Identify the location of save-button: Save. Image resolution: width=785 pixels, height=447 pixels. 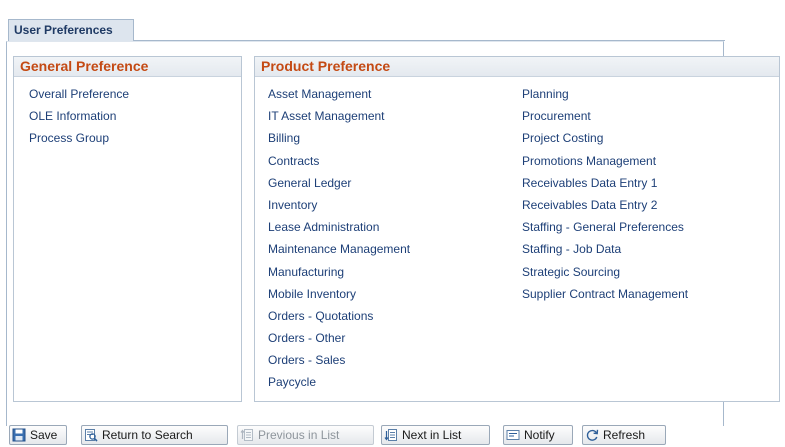
(38, 435).